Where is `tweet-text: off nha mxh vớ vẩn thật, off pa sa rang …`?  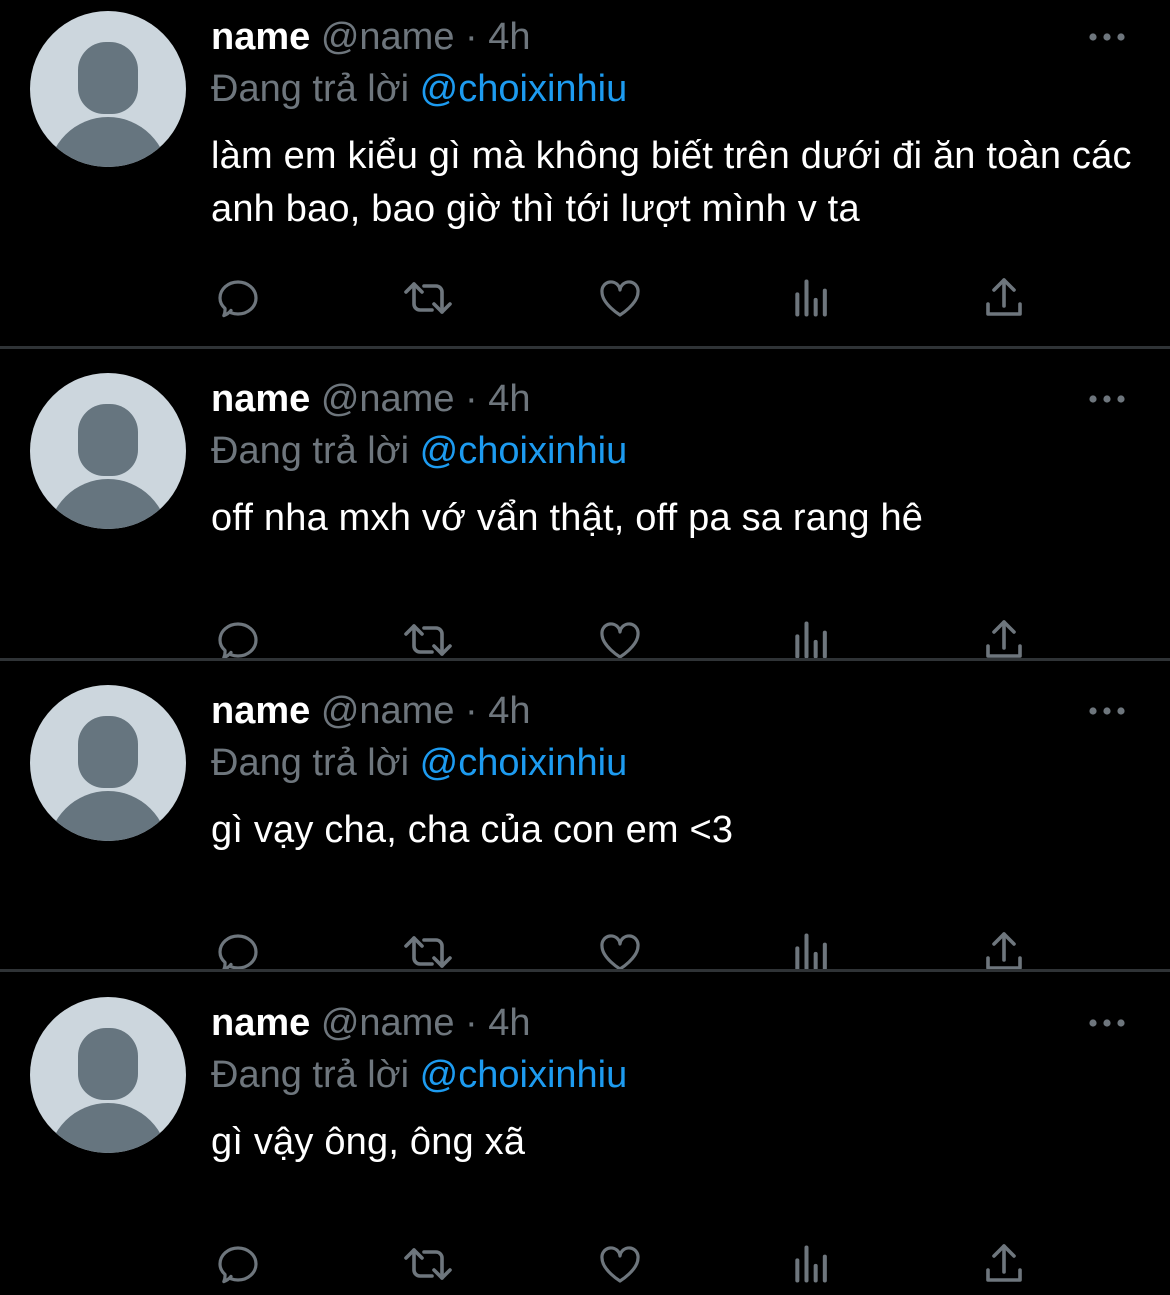
tweet-text: off nha mxh vớ vẩn thật, off pa sa rang … is located at coordinates (567, 518).